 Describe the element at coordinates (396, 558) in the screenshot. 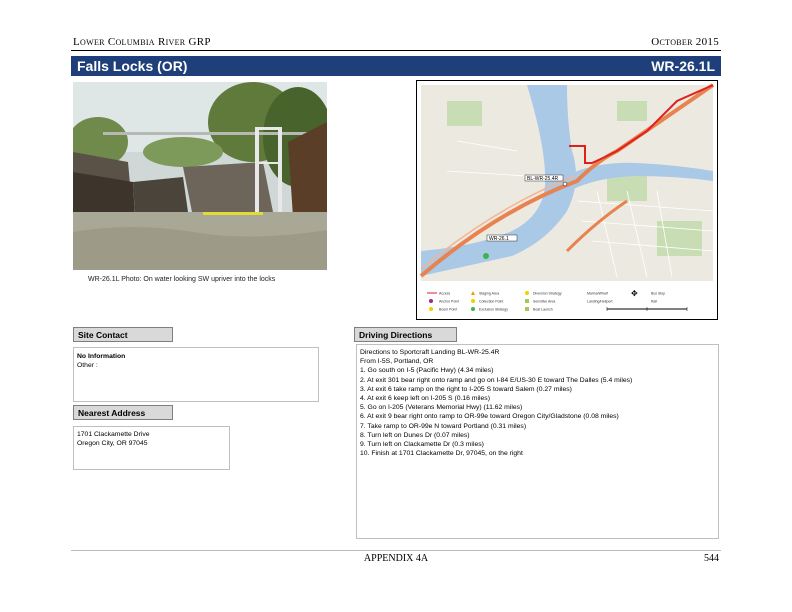

I see `footer-appendix: APPENDIX 4A` at that location.